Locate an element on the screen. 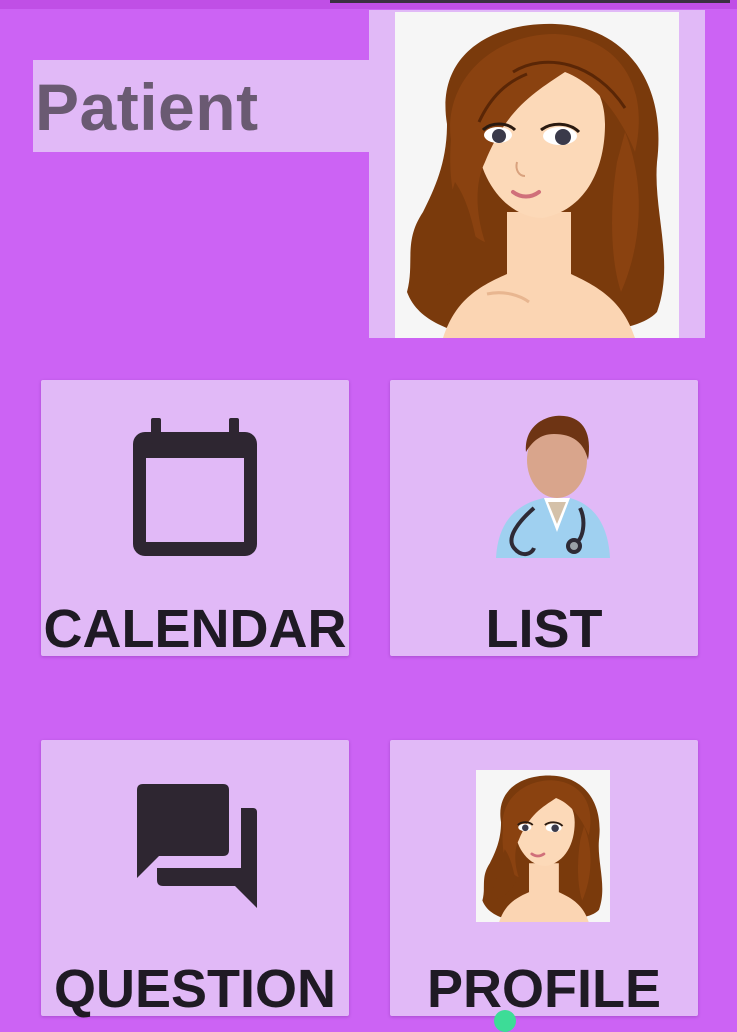  question-tile: QUESTION is located at coordinates (195, 878).